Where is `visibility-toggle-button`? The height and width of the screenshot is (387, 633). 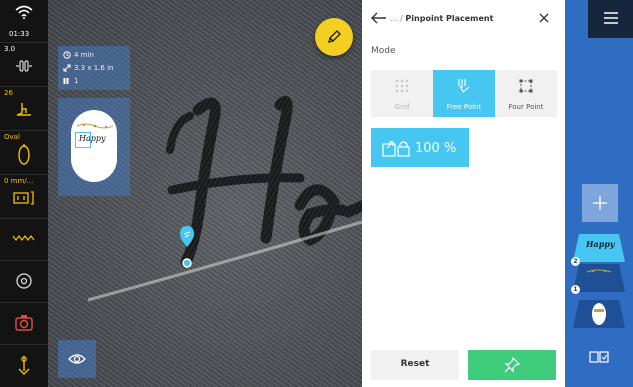
visibility-toggle-button is located at coordinates (77, 359).